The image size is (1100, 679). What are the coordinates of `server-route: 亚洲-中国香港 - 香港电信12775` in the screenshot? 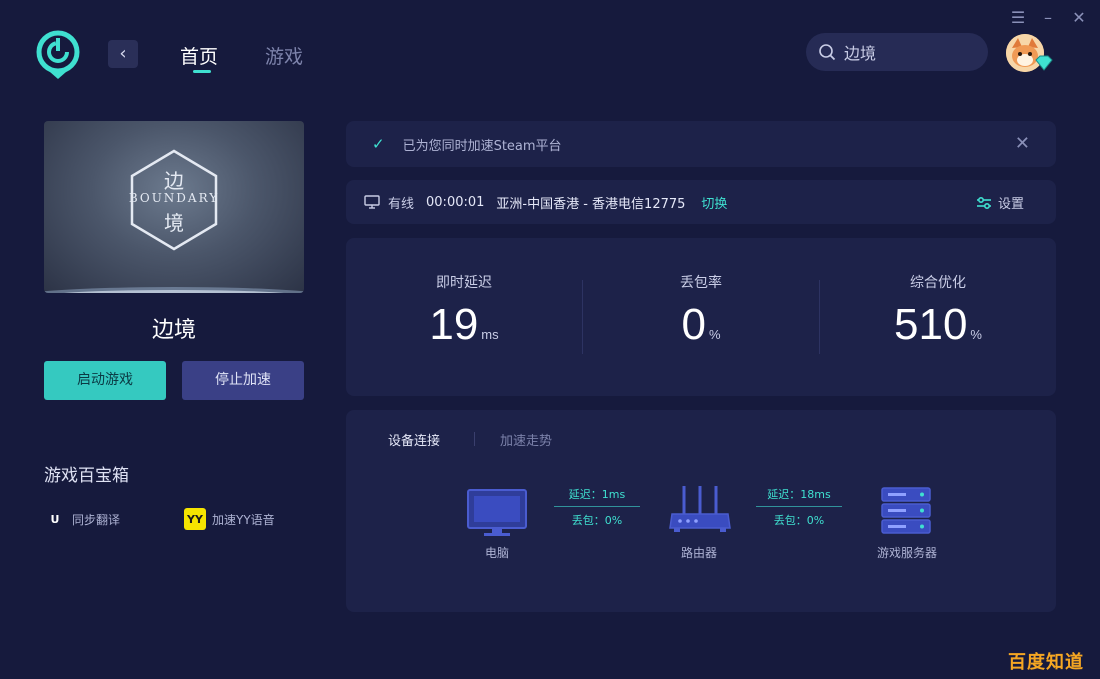 It's located at (591, 204).